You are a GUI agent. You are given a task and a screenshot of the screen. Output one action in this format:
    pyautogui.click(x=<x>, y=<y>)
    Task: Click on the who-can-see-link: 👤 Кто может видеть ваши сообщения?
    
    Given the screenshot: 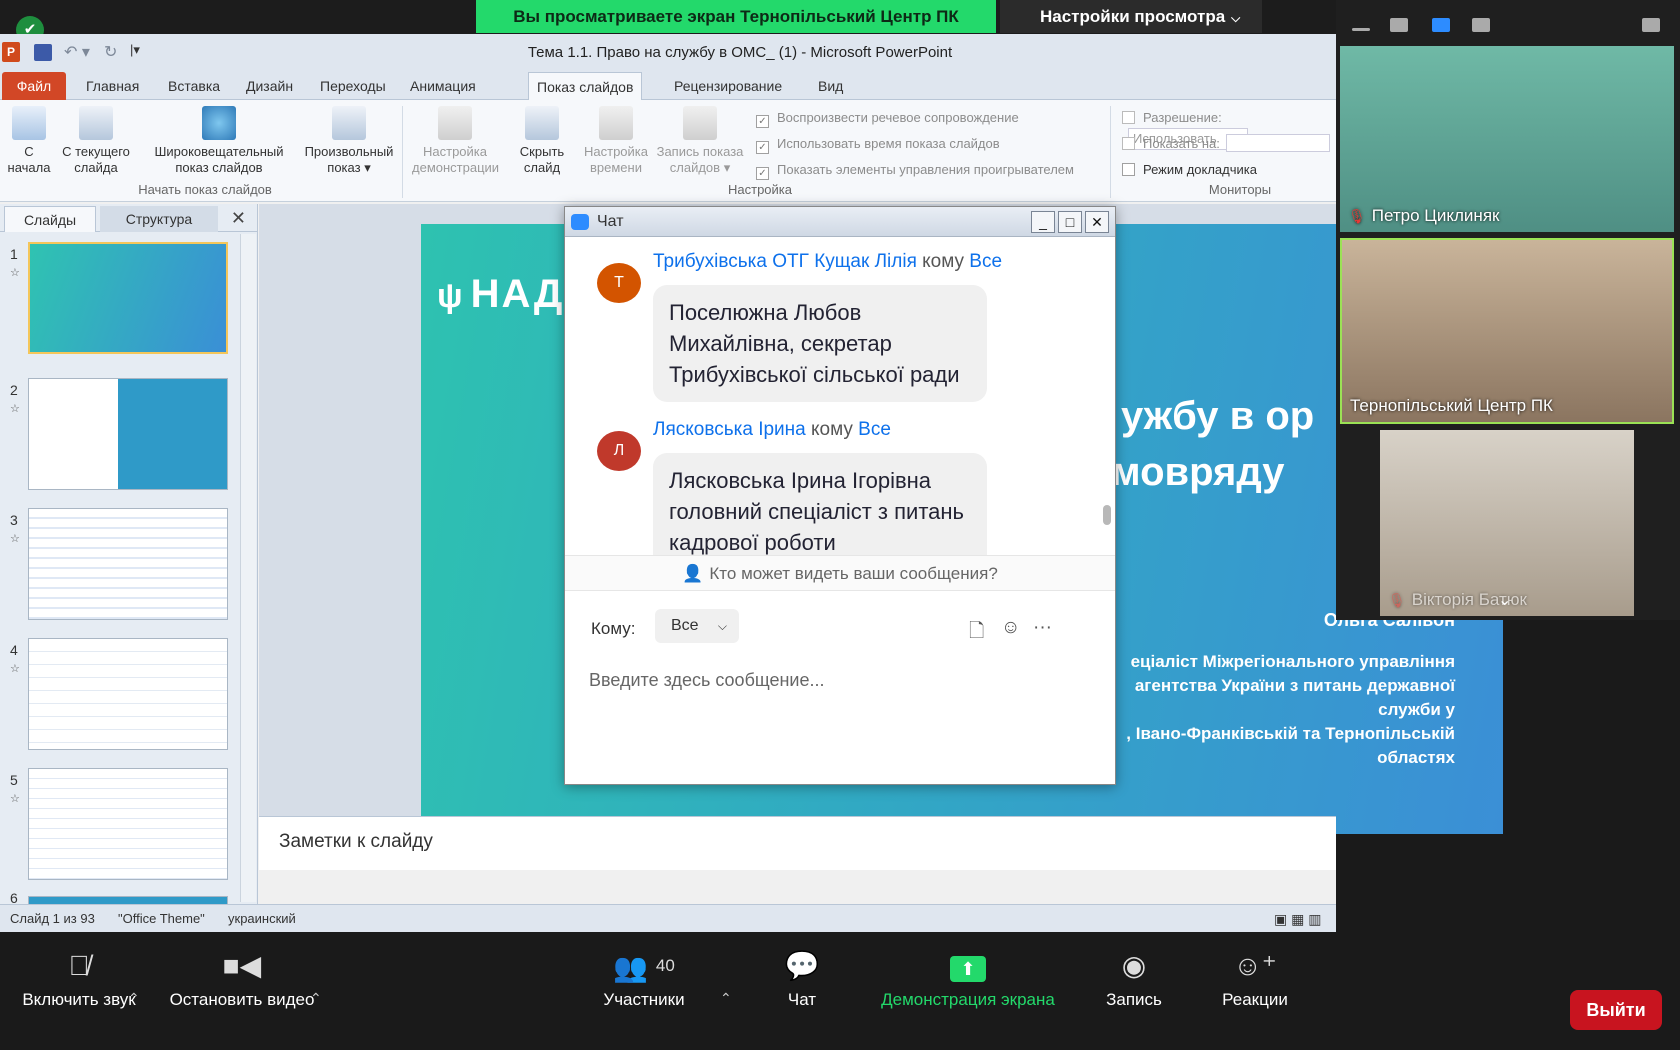 What is the action you would take?
    pyautogui.click(x=840, y=573)
    